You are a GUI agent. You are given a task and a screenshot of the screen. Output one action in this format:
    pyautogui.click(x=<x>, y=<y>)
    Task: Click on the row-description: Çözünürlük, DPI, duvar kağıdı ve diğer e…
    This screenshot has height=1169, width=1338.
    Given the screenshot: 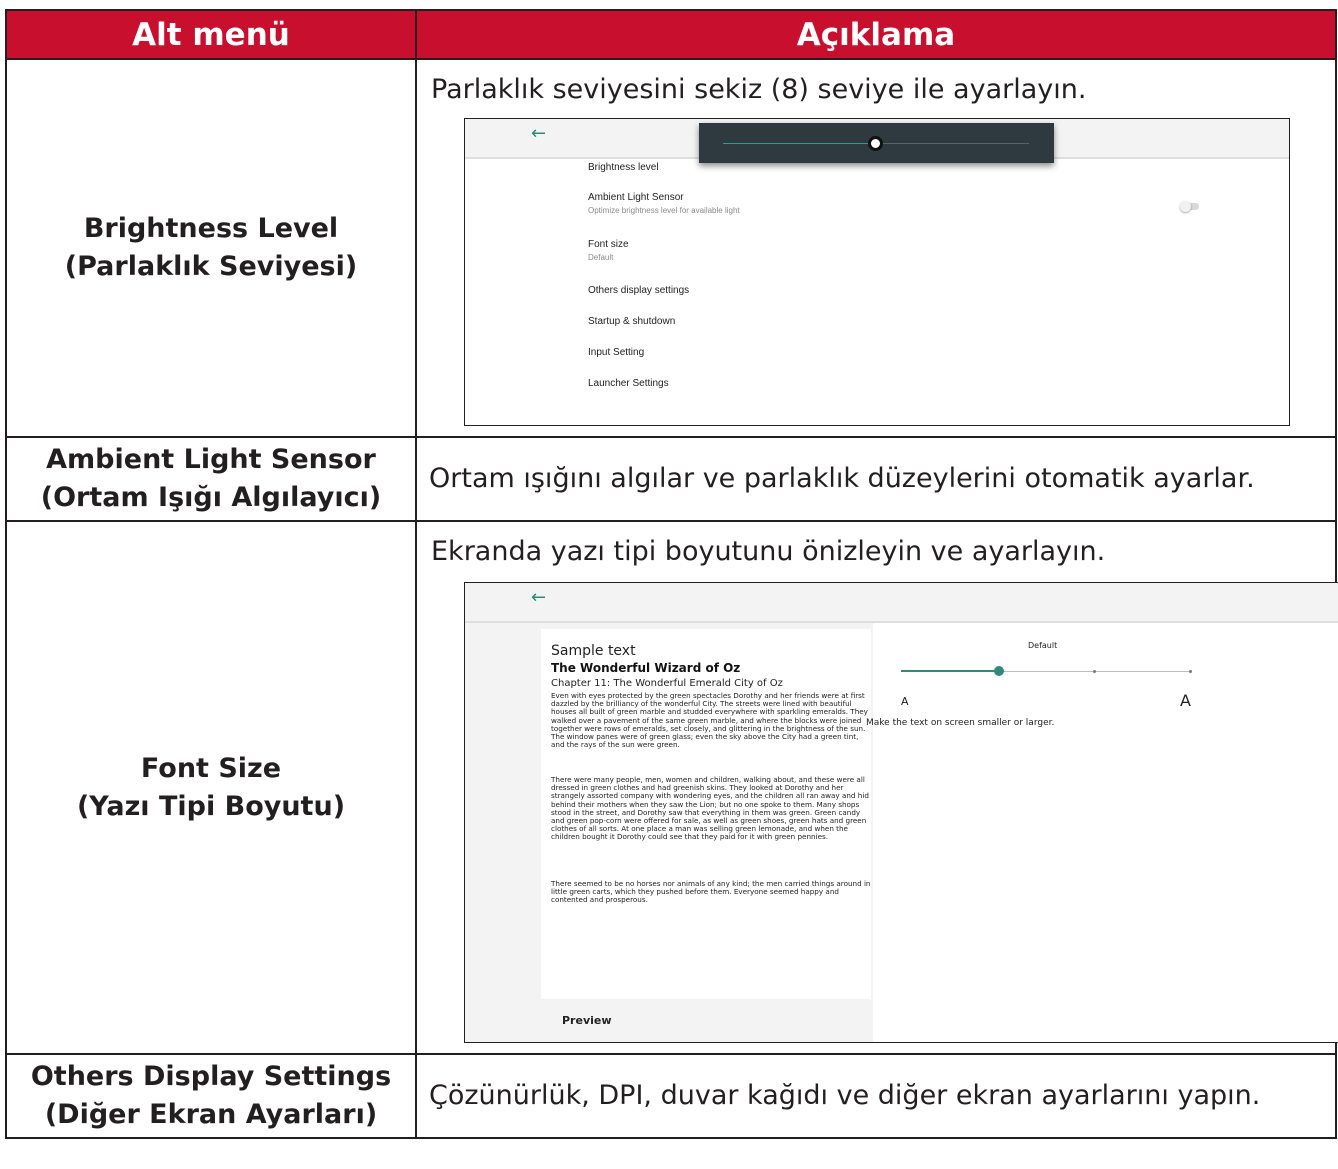 What is the action you would take?
    pyautogui.click(x=845, y=1095)
    